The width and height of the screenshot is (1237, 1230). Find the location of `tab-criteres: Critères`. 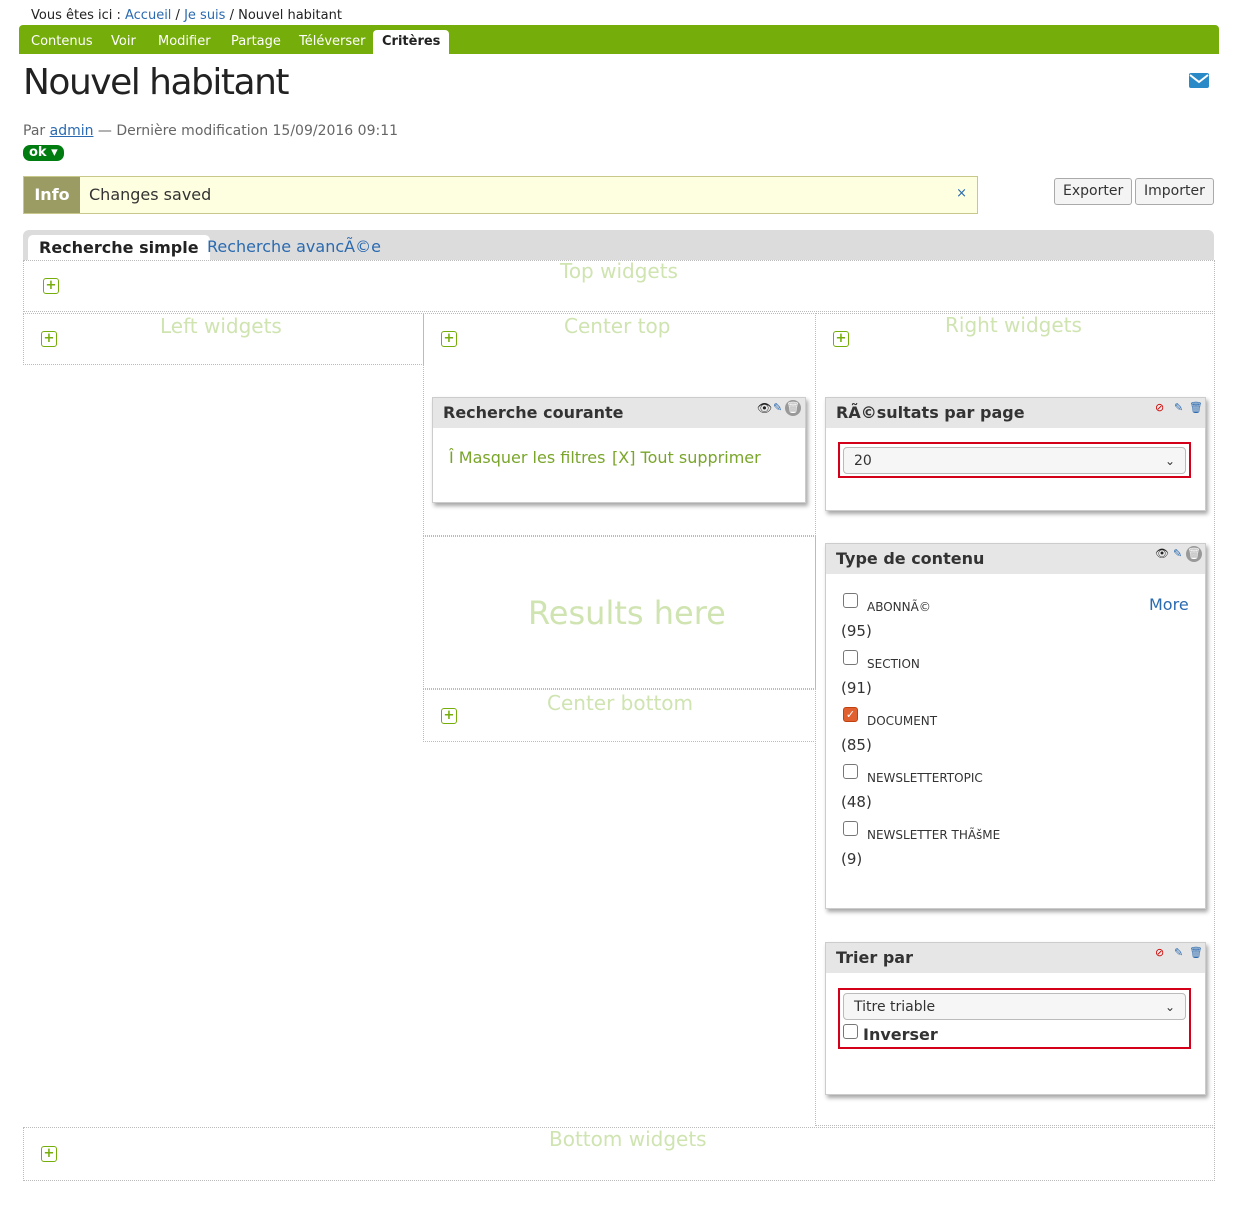

tab-criteres: Critères is located at coordinates (411, 42).